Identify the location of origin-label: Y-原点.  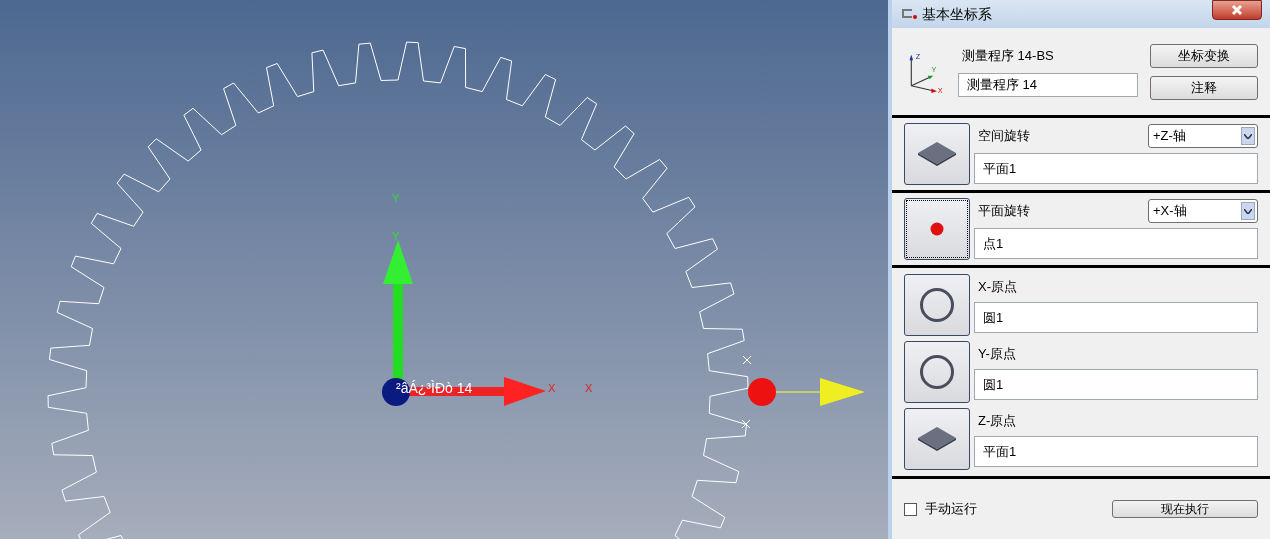
(997, 354).